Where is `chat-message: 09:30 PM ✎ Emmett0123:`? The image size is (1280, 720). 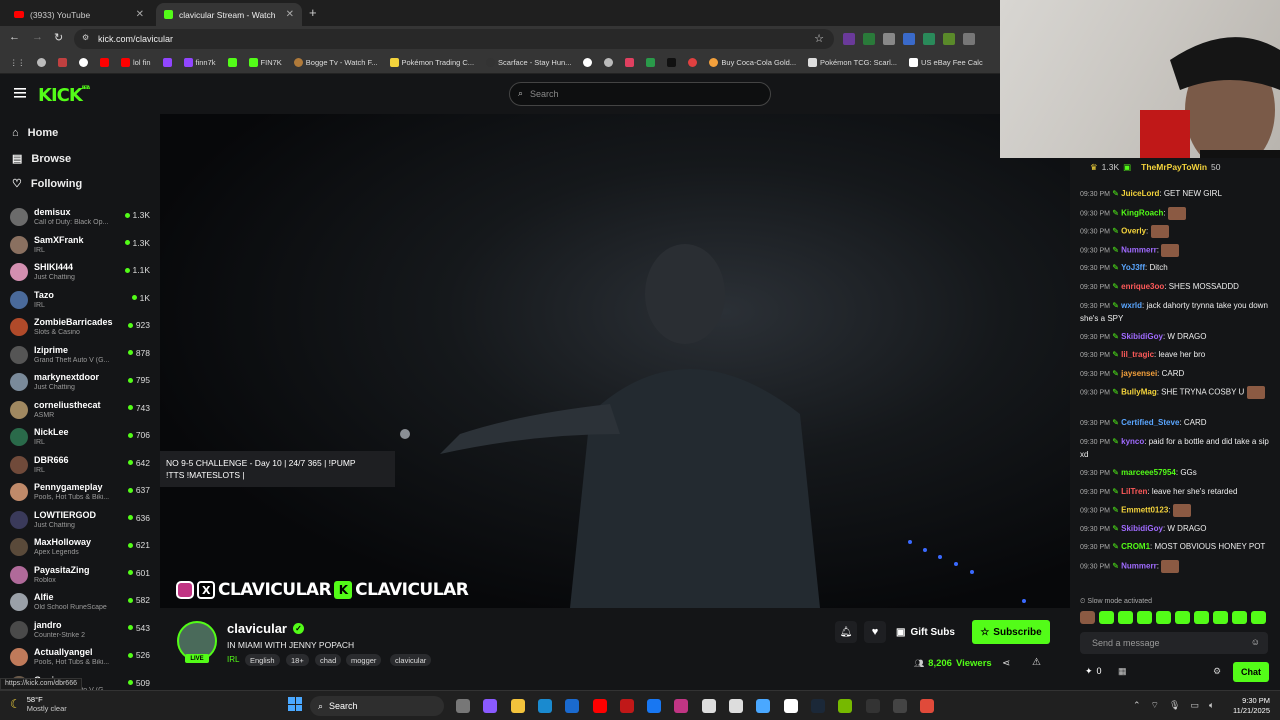 chat-message: 09:30 PM ✎ Emmett0123: is located at coordinates (1175, 511).